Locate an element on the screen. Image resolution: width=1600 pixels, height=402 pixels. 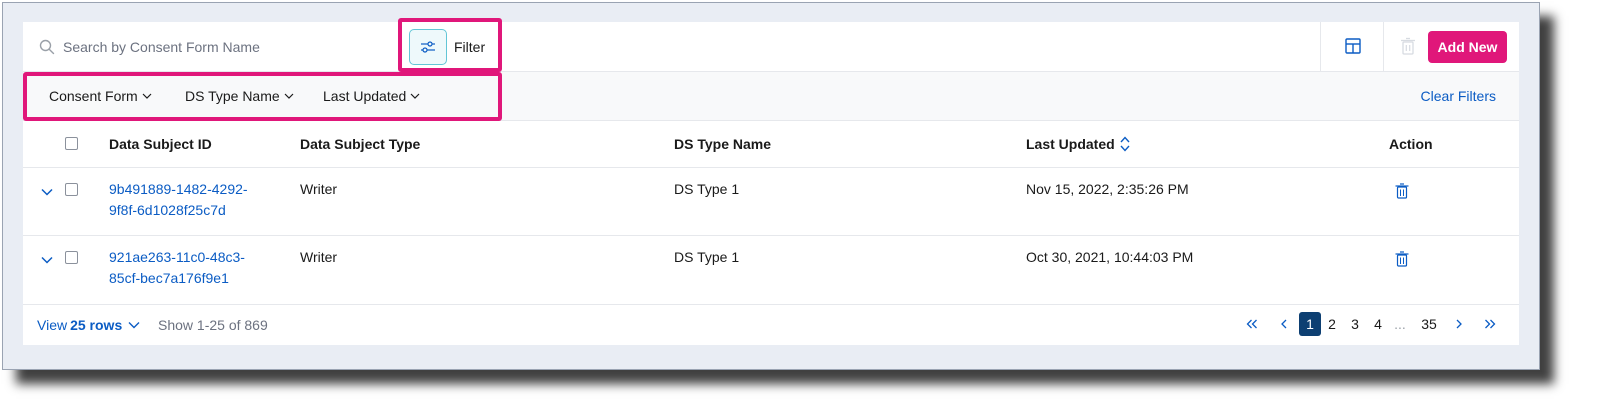
chevron-left-icon is located at coordinates (1284, 324).